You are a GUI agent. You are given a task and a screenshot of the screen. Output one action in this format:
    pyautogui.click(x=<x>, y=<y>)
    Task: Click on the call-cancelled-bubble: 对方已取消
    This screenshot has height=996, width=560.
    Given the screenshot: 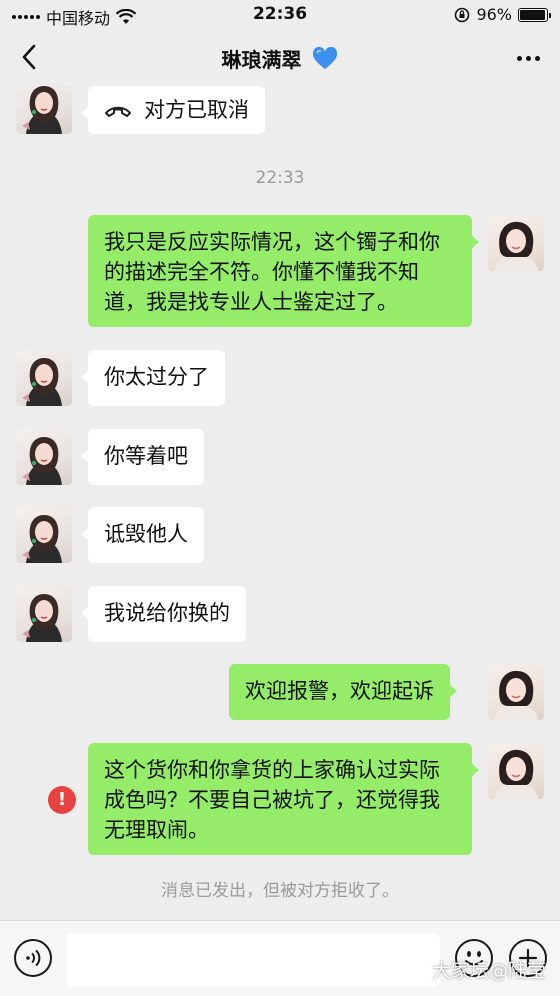 What is the action you would take?
    pyautogui.click(x=173, y=110)
    